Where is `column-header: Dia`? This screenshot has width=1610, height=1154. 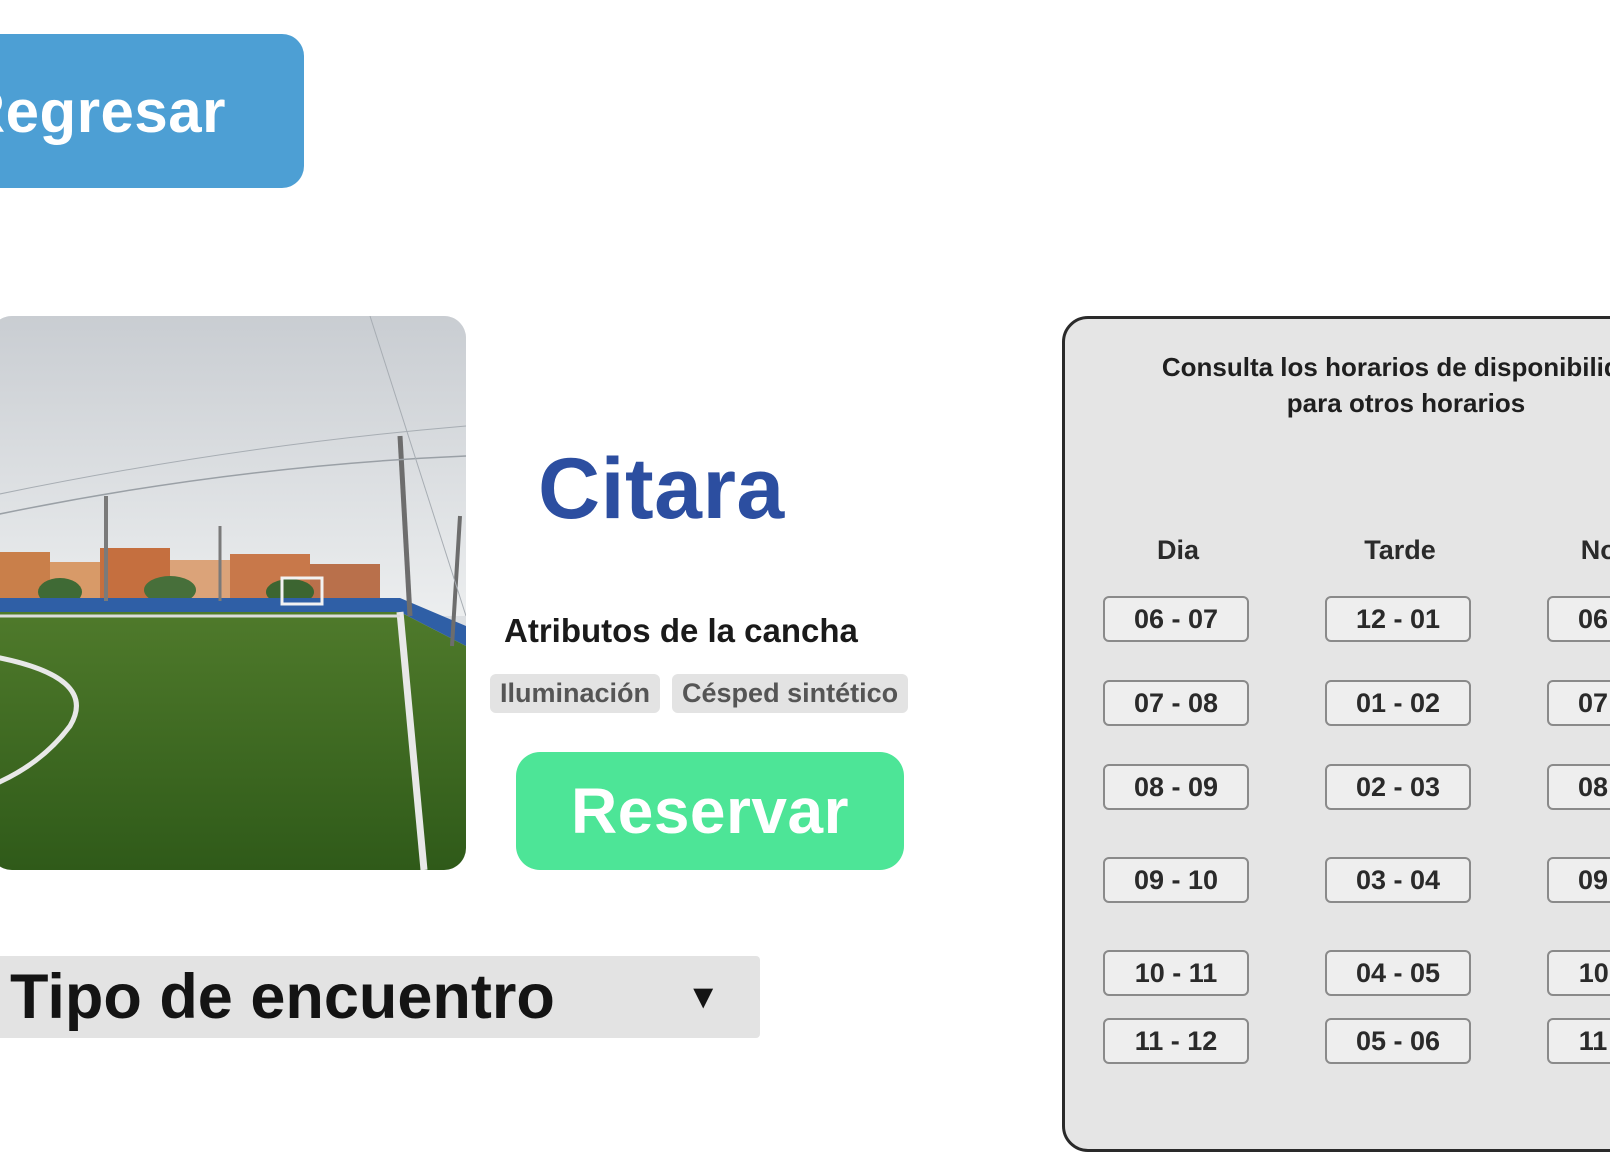
column-header: Dia is located at coordinates (1178, 550).